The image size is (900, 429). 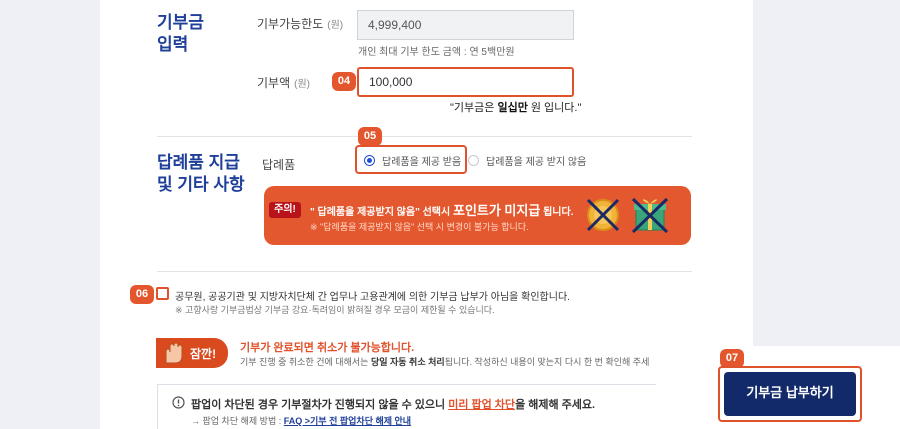 What do you see at coordinates (203, 353) in the screenshot?
I see `wait-badge-label: 잠깐!` at bounding box center [203, 353].